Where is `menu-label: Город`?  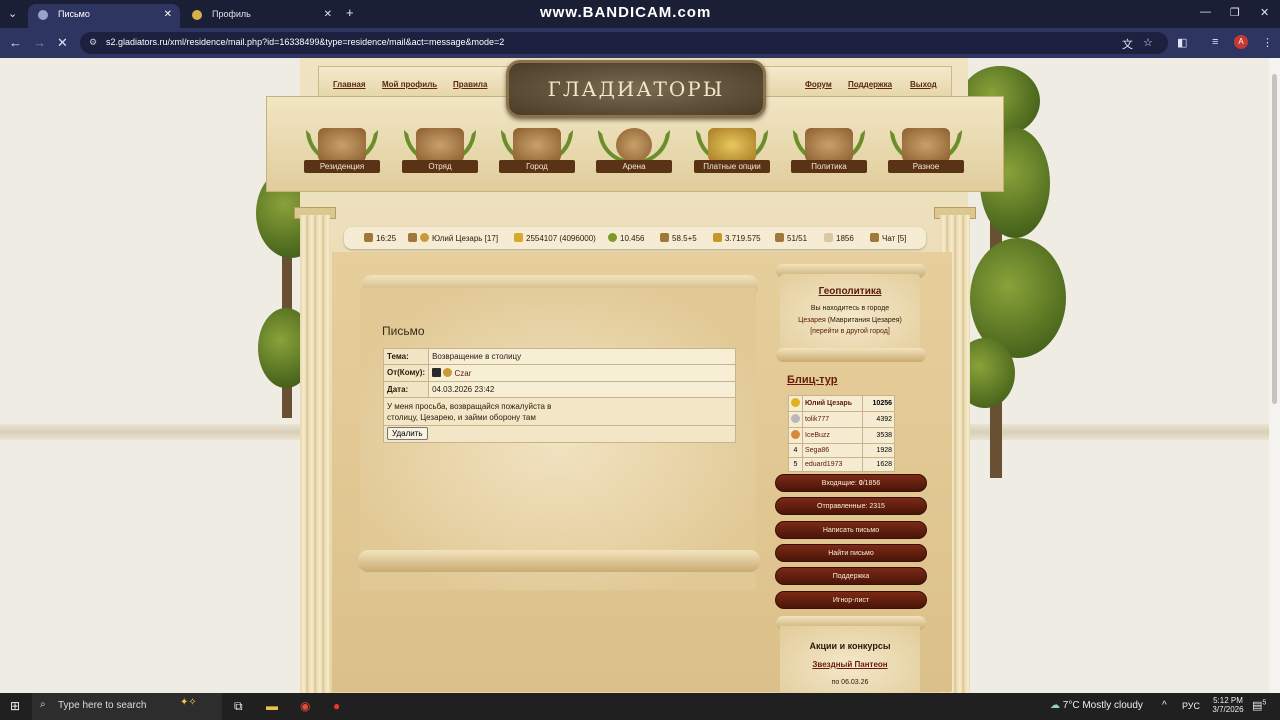 menu-label: Город is located at coordinates (537, 166).